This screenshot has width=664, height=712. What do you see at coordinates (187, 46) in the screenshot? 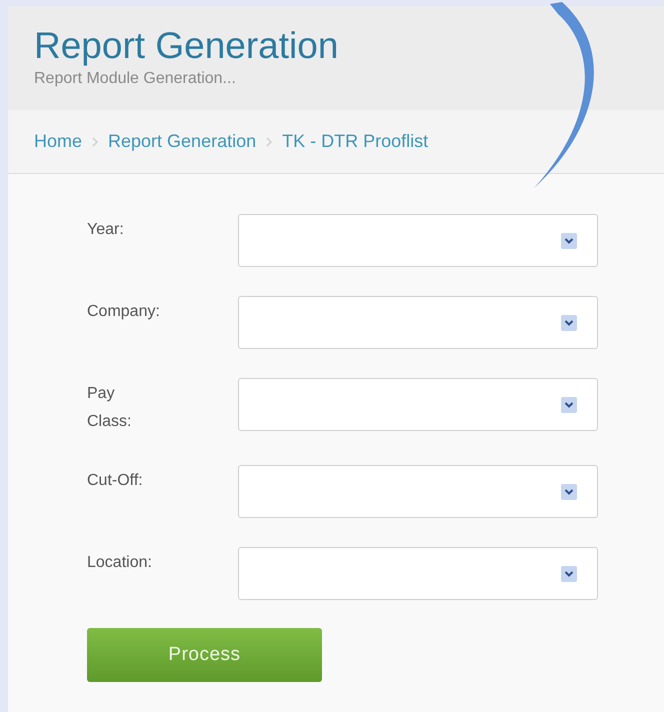
I see `page-title: Report Generation` at bounding box center [187, 46].